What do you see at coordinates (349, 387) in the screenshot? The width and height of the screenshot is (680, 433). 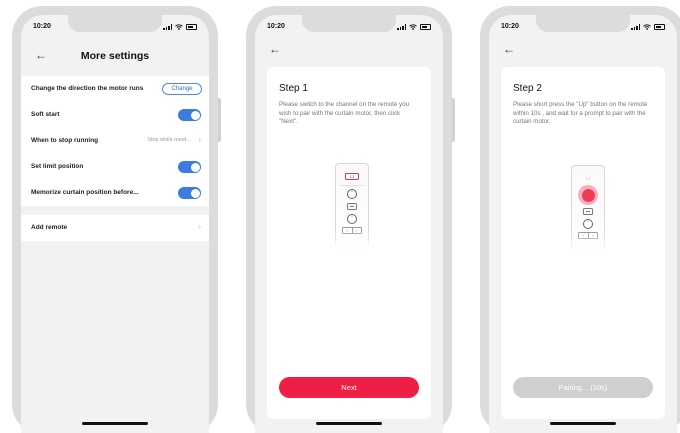 I see `next-button: Next` at bounding box center [349, 387].